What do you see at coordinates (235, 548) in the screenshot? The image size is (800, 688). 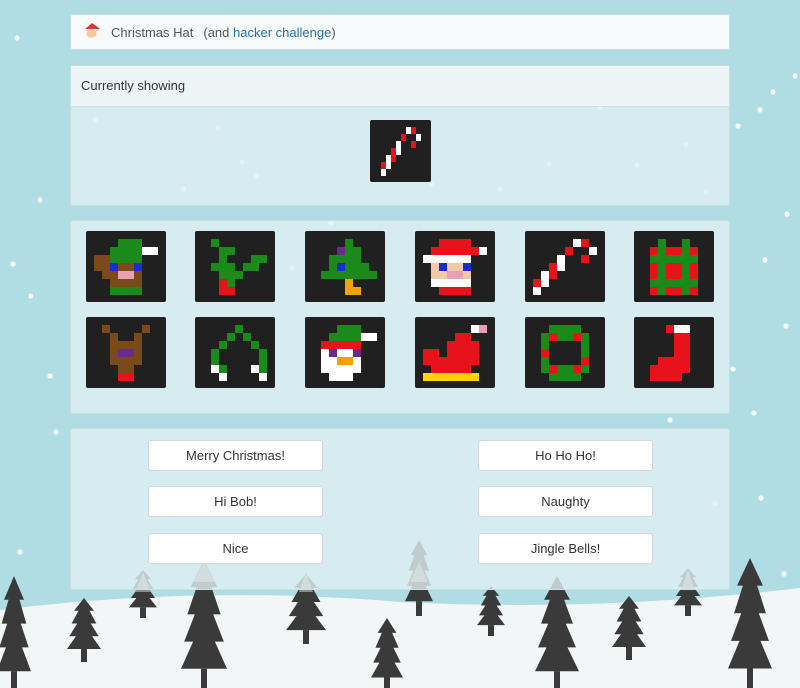 I see `message-button-nice: Nice` at bounding box center [235, 548].